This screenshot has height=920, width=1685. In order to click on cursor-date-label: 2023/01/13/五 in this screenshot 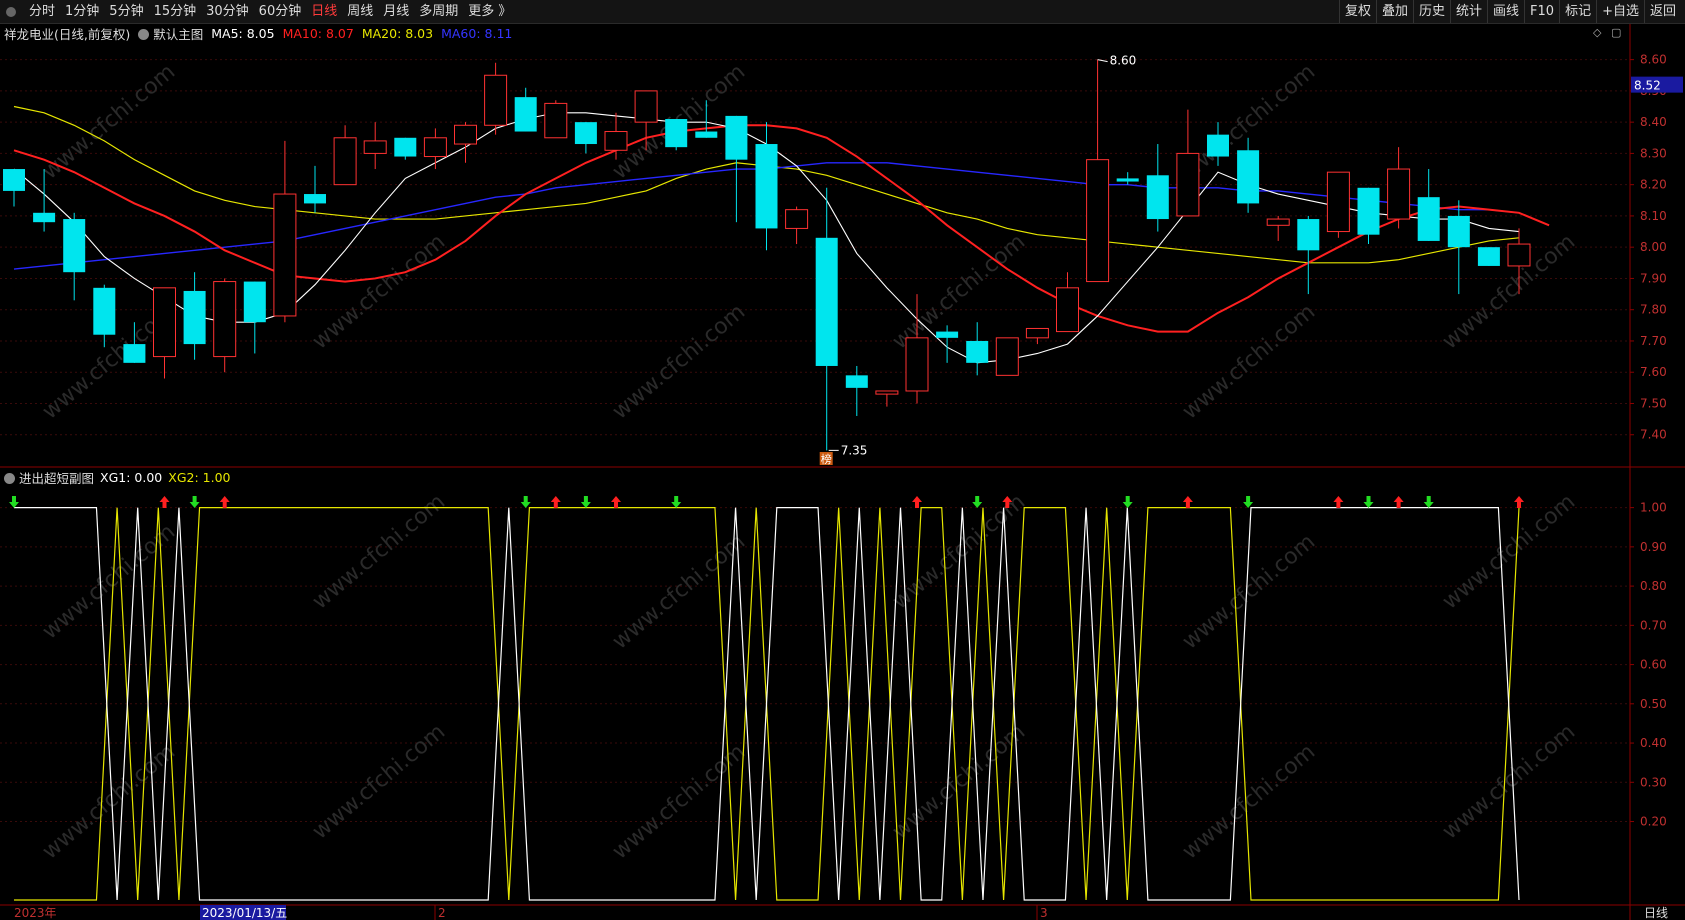, I will do `click(244, 913)`.